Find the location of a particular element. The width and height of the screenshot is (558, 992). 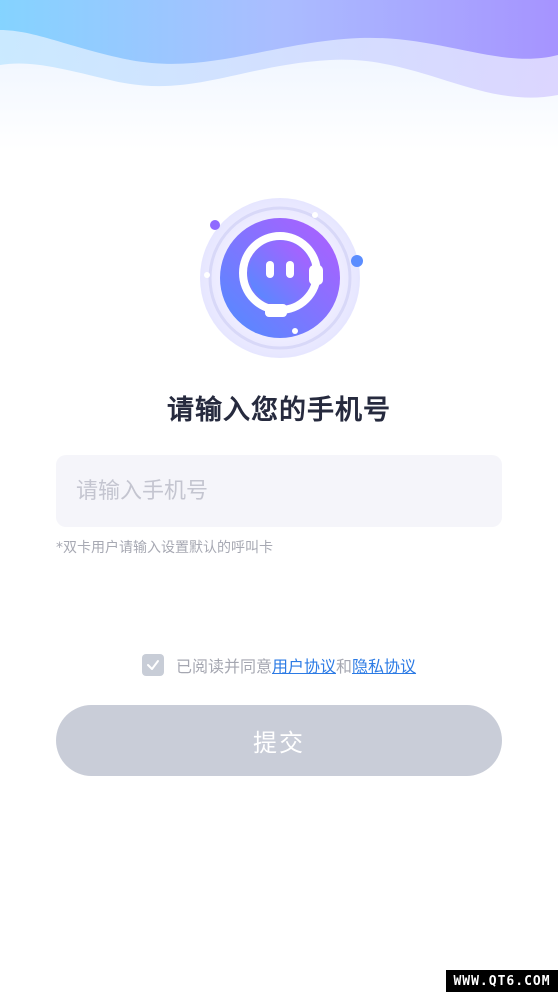

agreement-checkbox is located at coordinates (152, 665).